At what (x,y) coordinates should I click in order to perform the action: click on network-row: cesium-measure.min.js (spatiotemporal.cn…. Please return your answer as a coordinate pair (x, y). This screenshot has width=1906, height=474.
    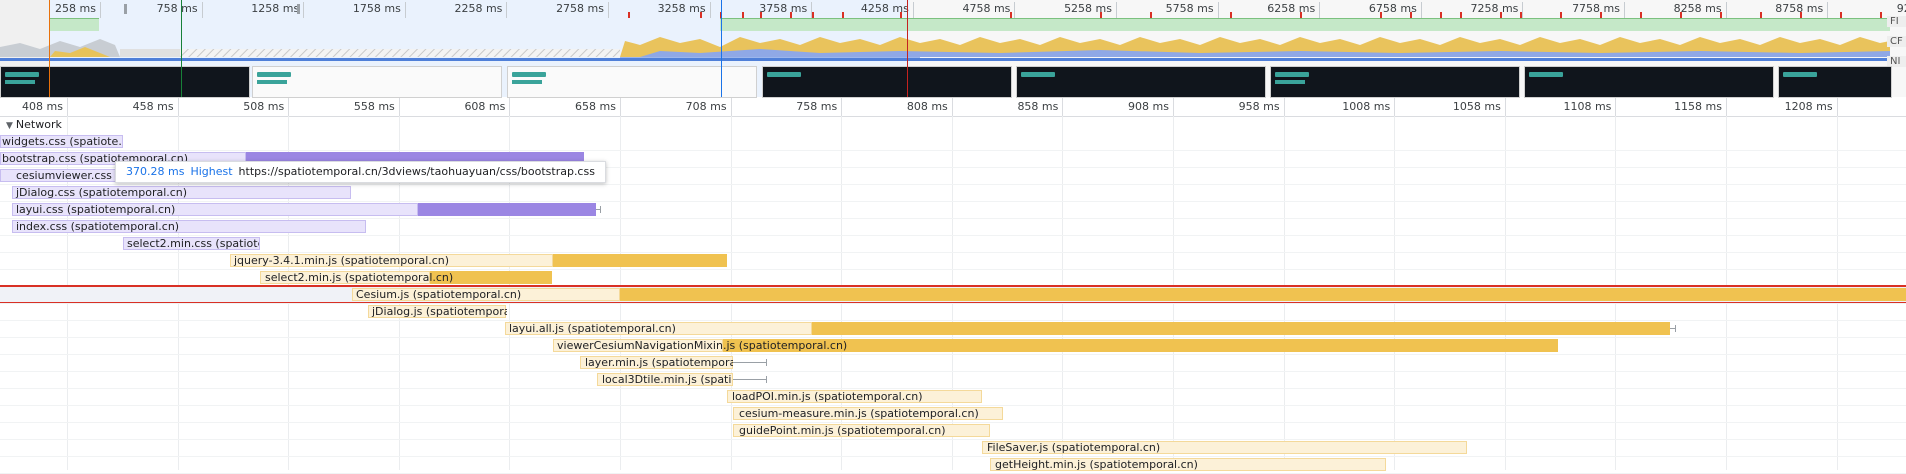
    Looking at the image, I should click on (953, 413).